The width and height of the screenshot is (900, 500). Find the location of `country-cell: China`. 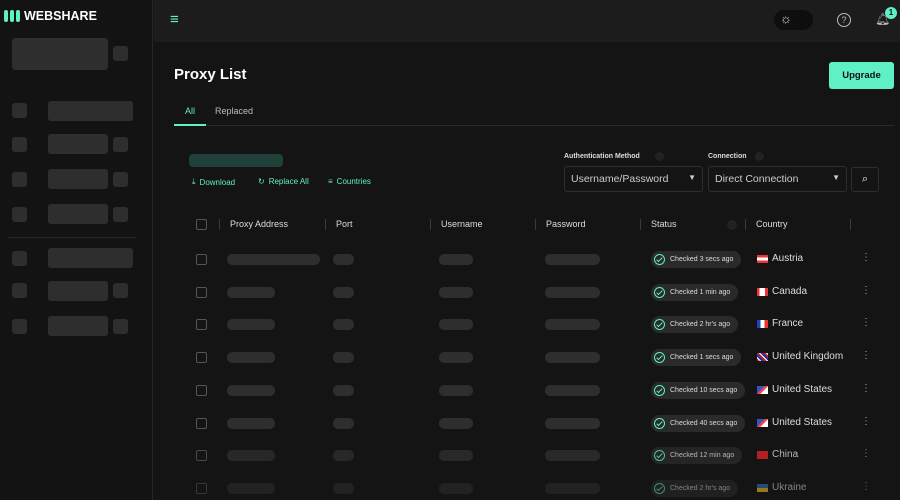

country-cell: China is located at coordinates (777, 454).